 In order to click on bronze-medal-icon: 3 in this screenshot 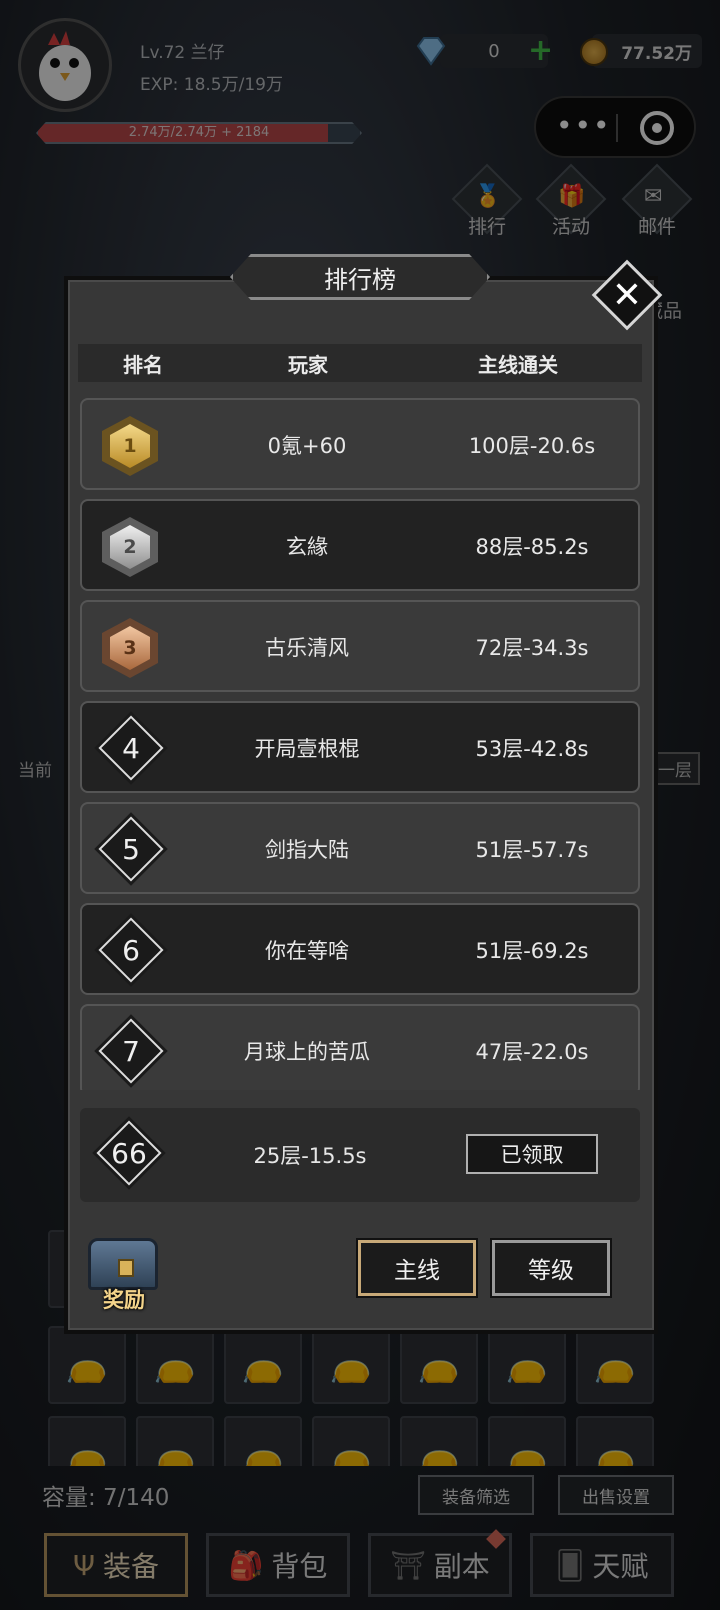, I will do `click(130, 648)`.